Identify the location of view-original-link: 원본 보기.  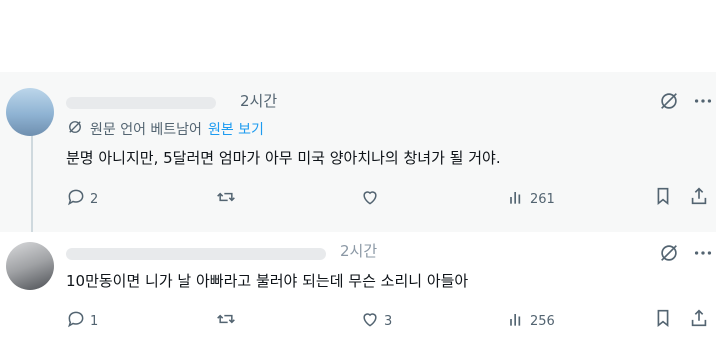
(236, 129).